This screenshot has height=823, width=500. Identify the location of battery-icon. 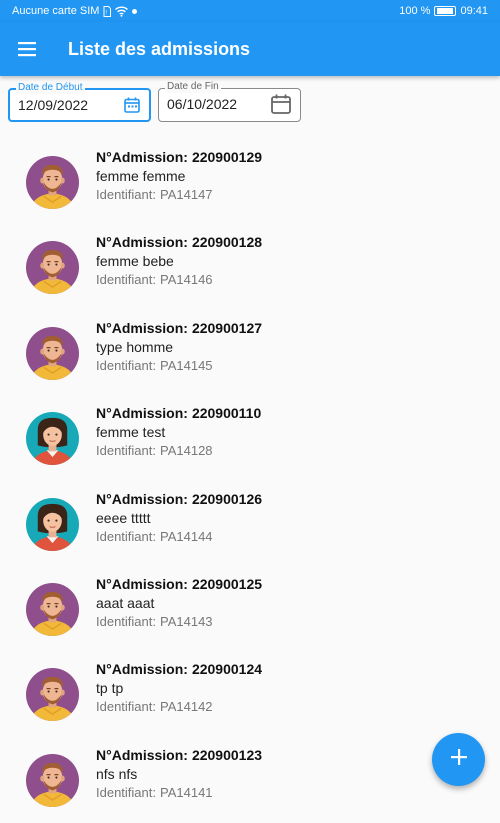
(445, 11).